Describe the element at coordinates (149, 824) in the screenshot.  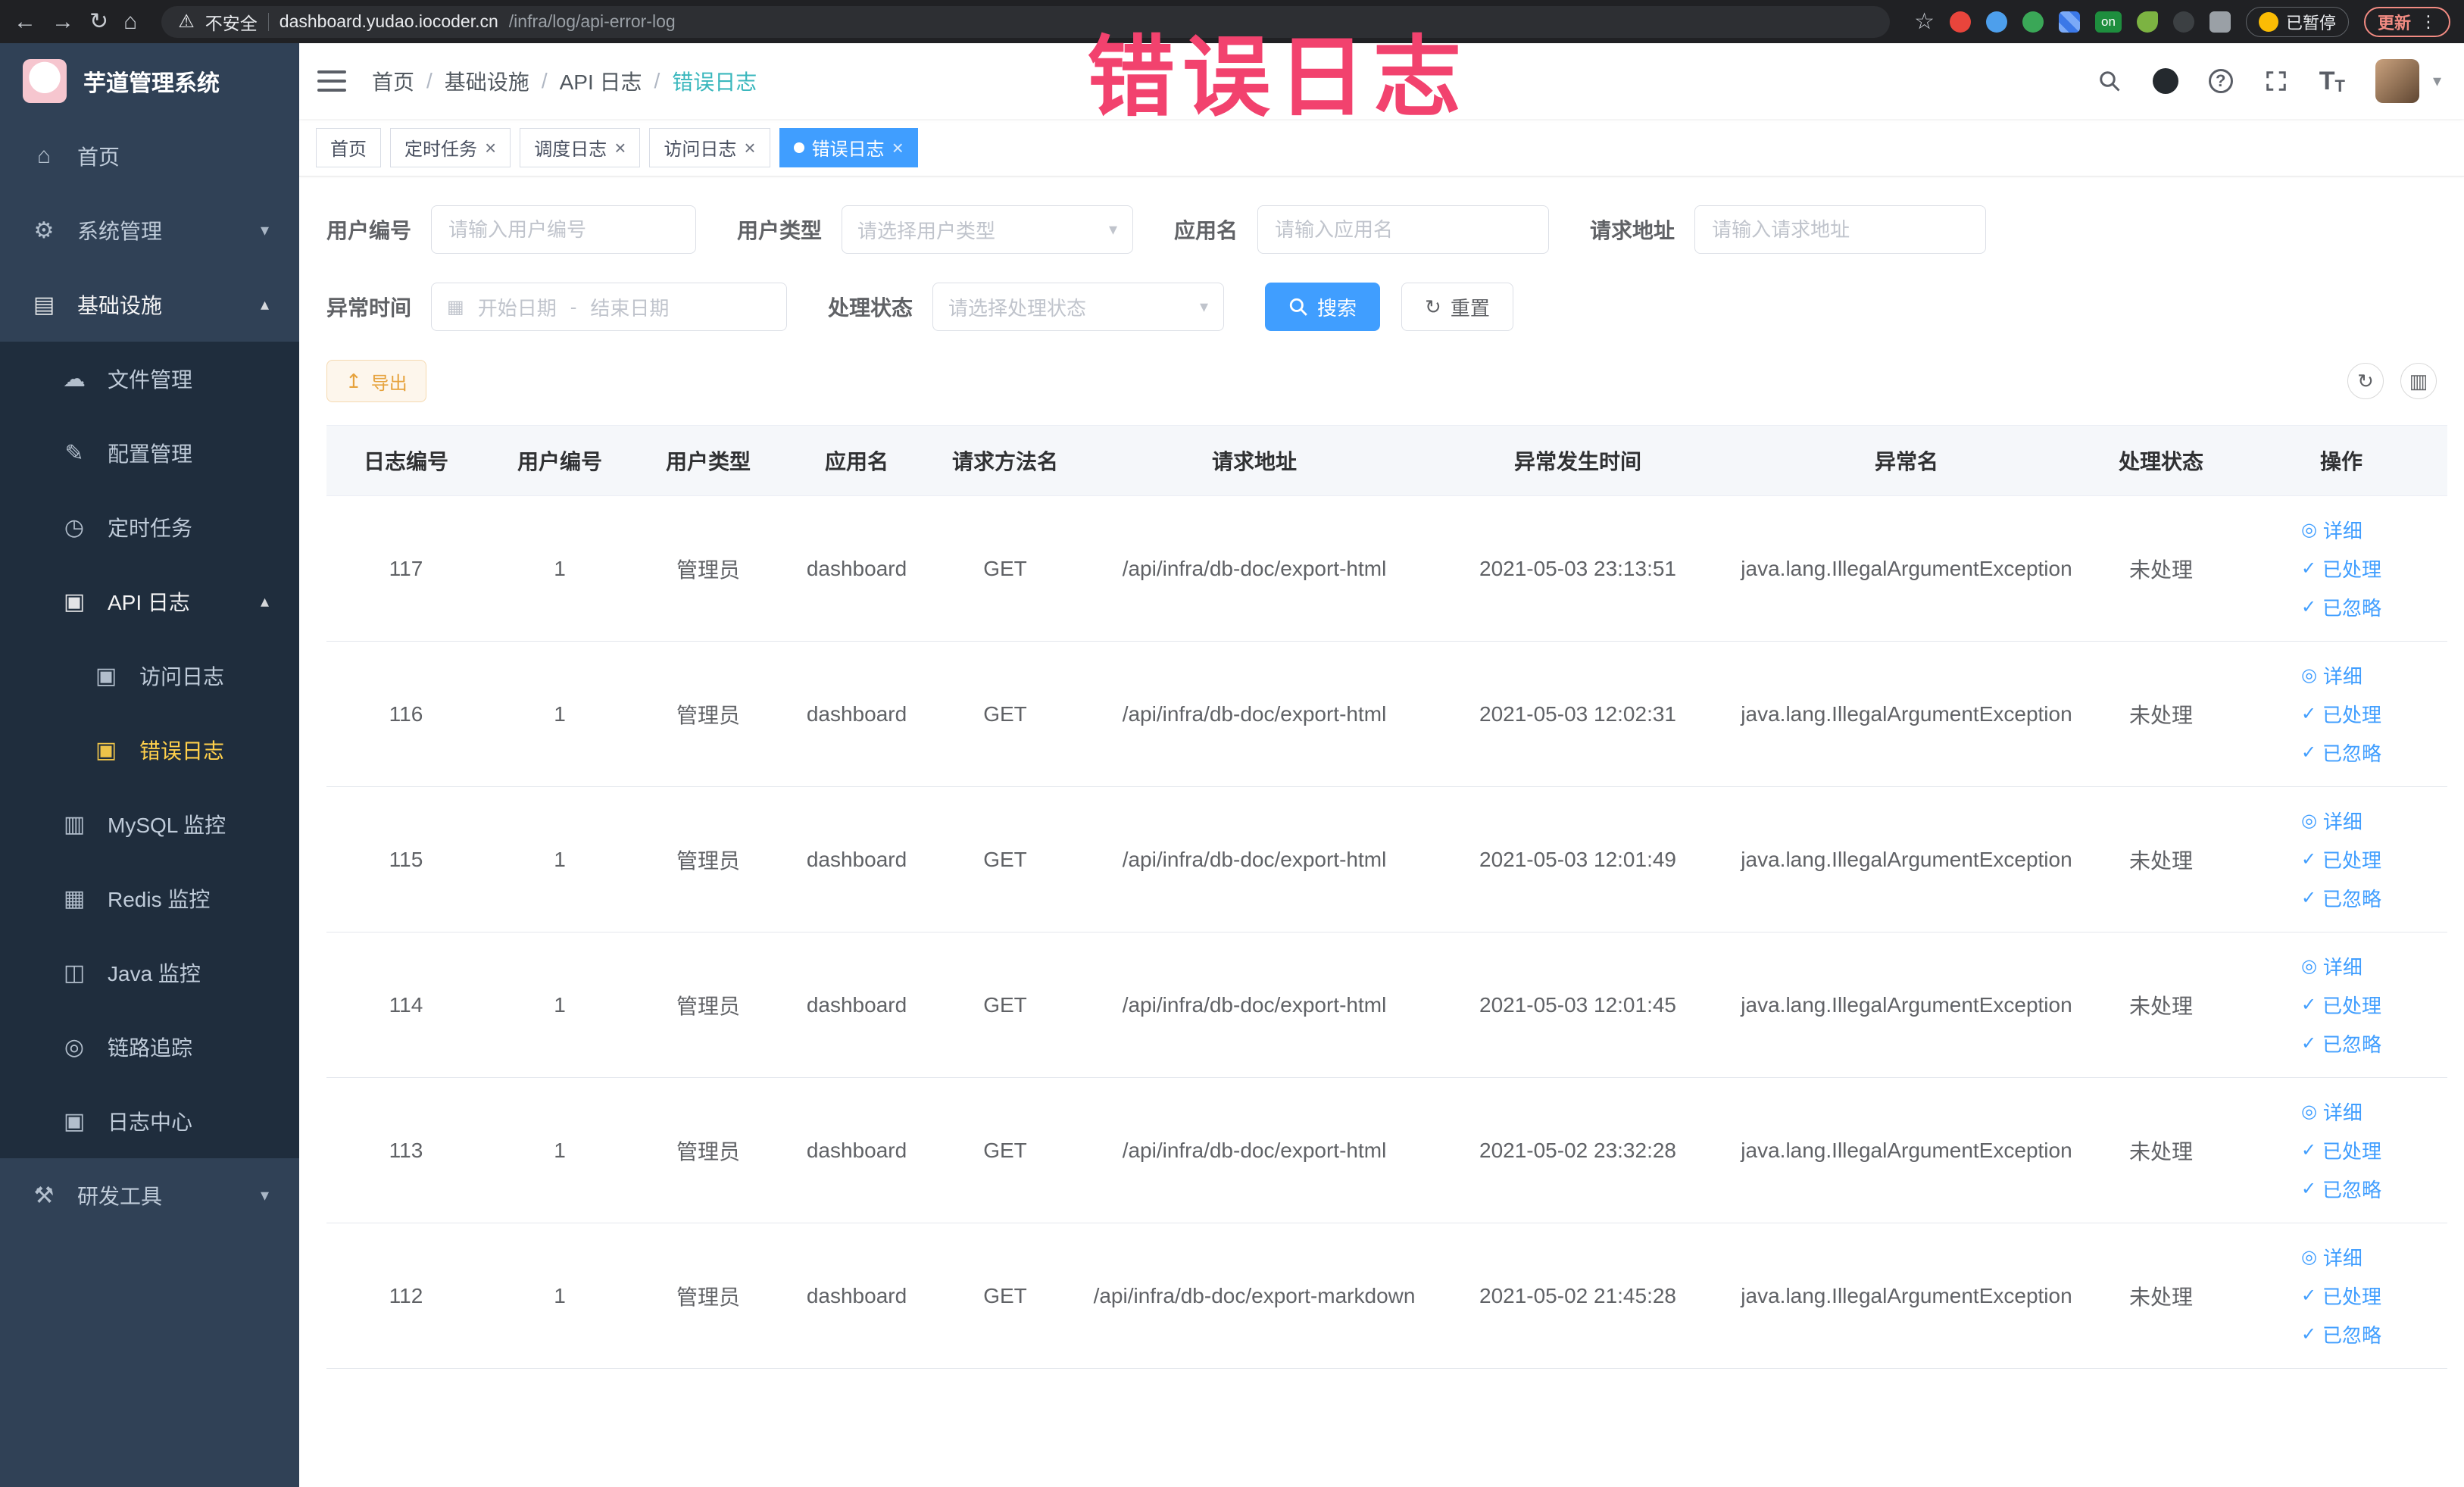
I see `sidebar-item-mysql: ▥ MySQL 监控` at that location.